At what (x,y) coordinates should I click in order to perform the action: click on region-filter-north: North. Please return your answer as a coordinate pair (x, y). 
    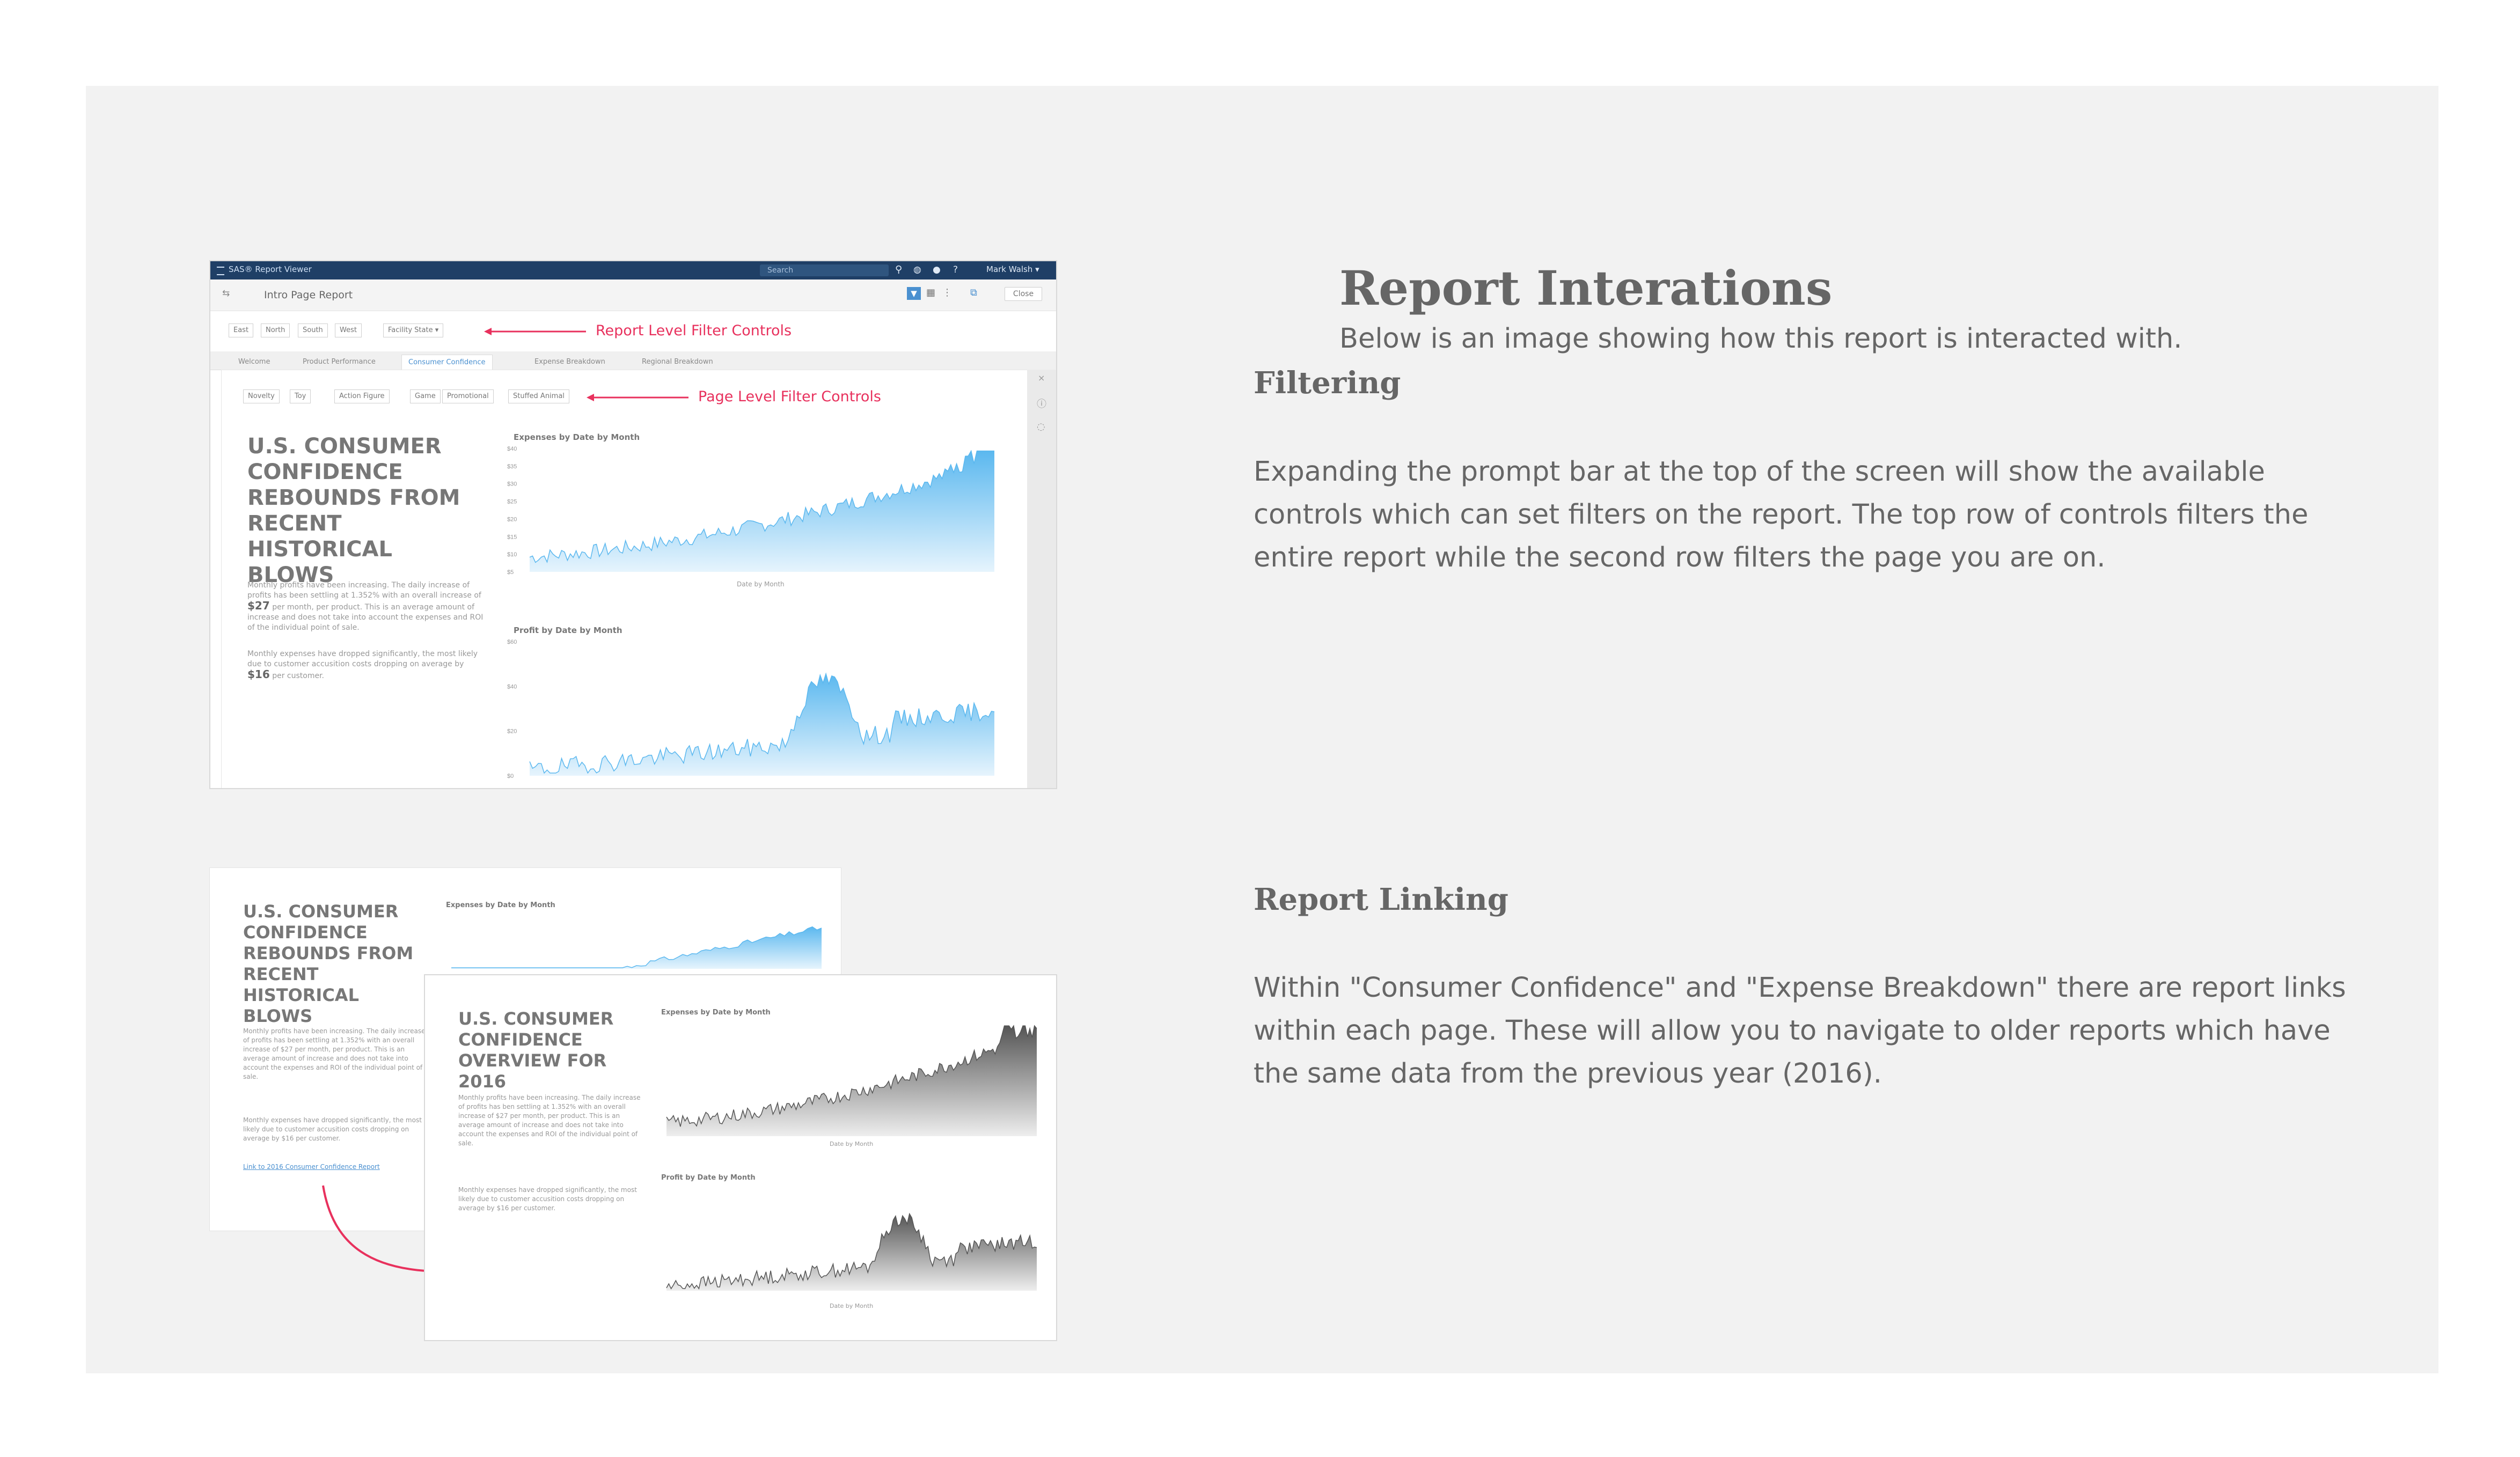
    Looking at the image, I should click on (275, 330).